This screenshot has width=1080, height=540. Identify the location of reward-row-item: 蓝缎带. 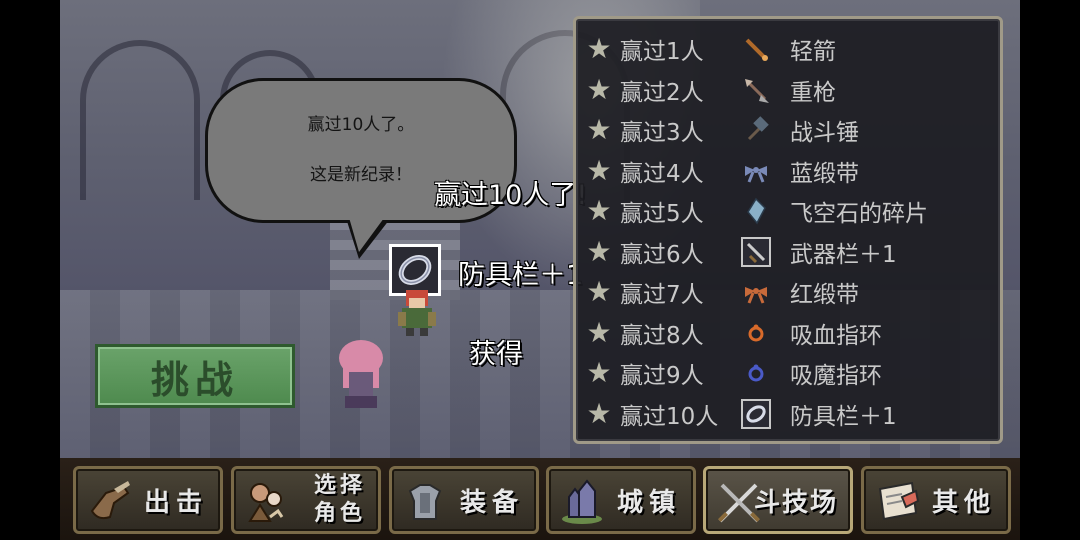
(824, 173).